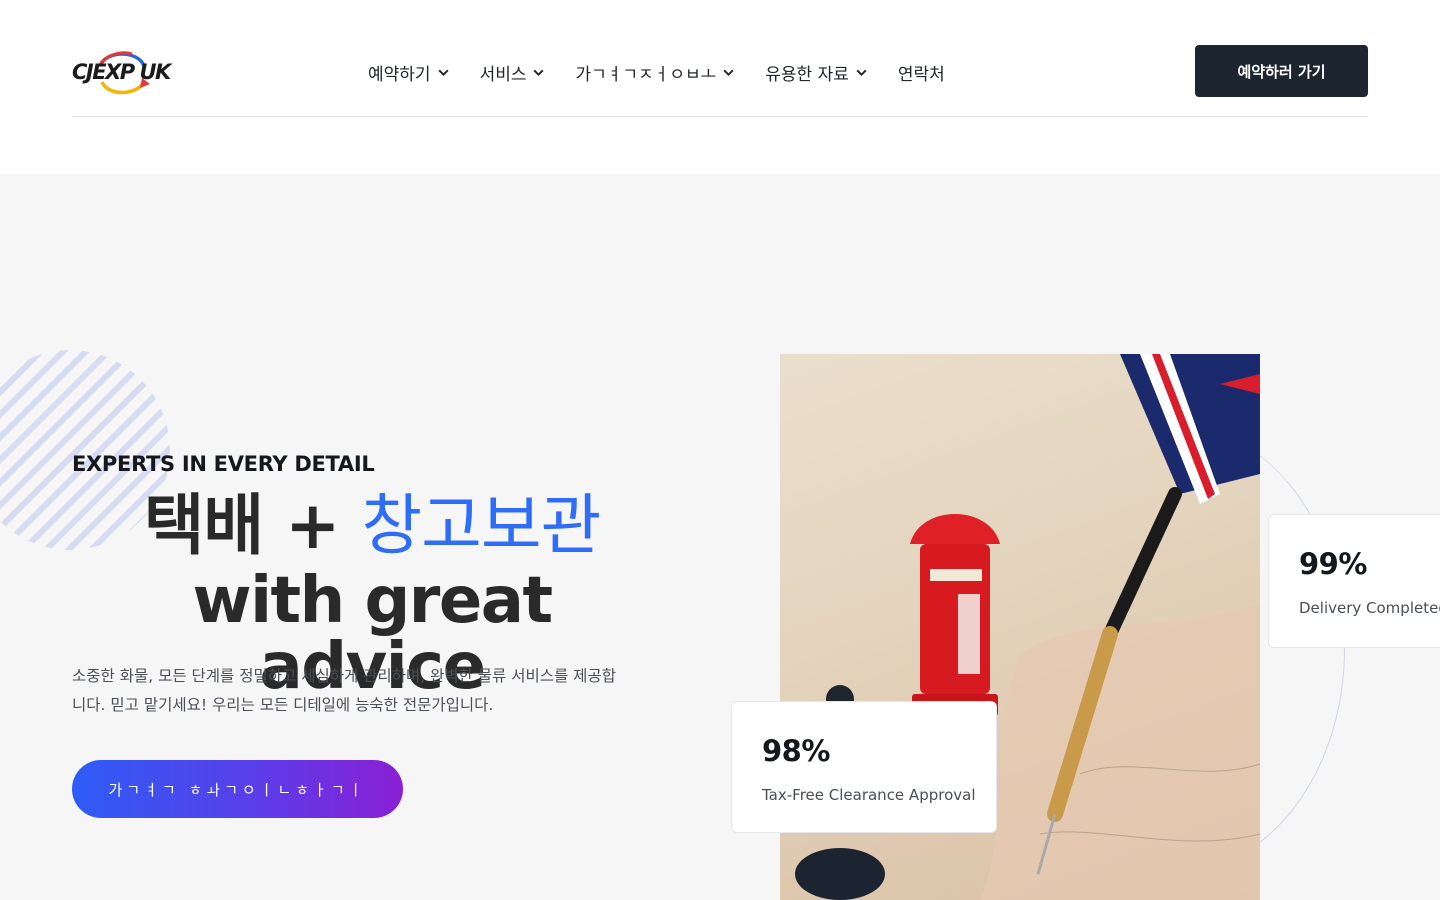  I want to click on stat-label: Delivery Completed, so click(1369, 608).